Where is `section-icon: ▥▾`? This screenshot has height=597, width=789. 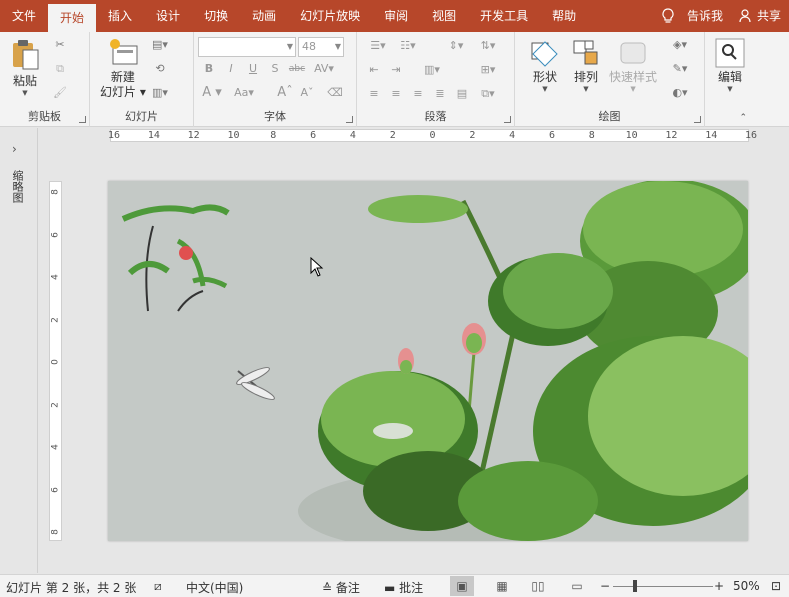
section-icon: ▥▾ is located at coordinates (160, 93).